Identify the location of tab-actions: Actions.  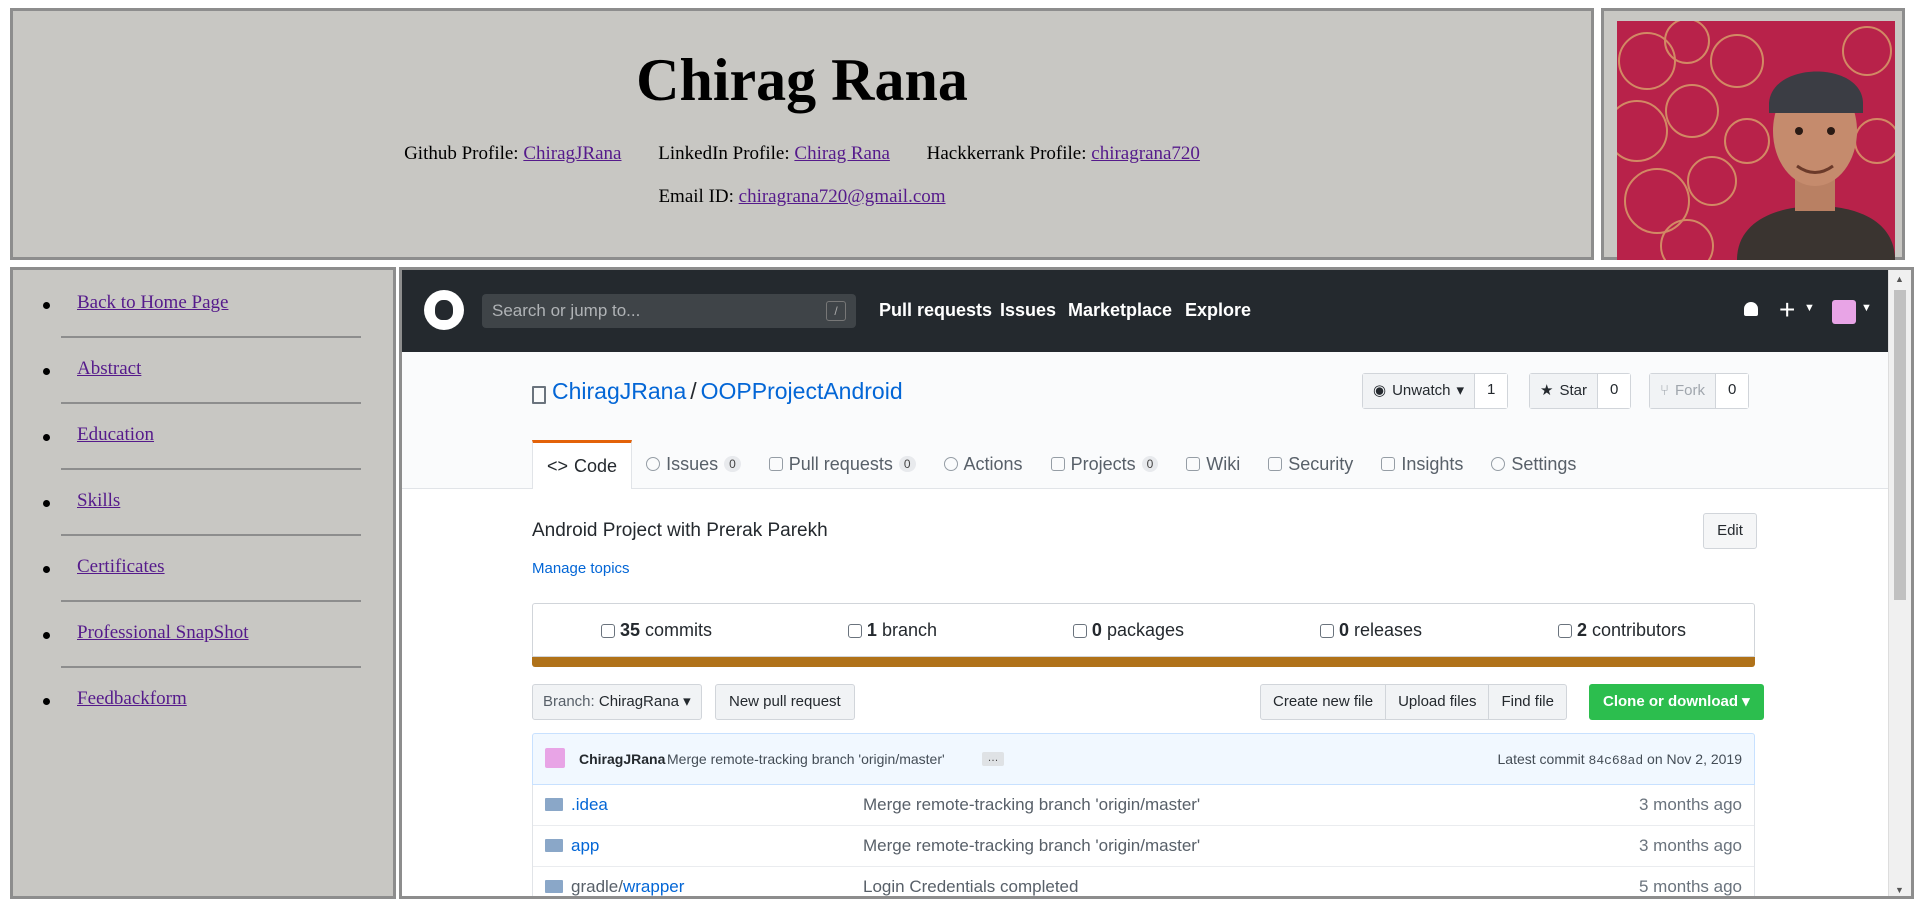
(983, 464).